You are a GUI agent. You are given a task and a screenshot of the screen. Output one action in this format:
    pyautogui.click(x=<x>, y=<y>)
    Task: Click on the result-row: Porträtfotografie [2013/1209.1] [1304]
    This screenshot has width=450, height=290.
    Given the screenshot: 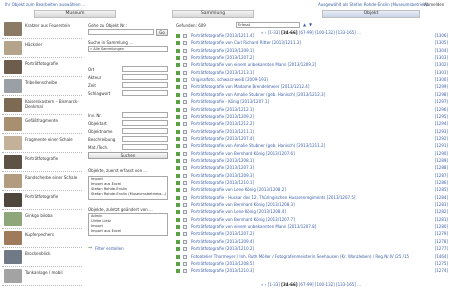 What is the action you would take?
    pyautogui.click(x=312, y=51)
    